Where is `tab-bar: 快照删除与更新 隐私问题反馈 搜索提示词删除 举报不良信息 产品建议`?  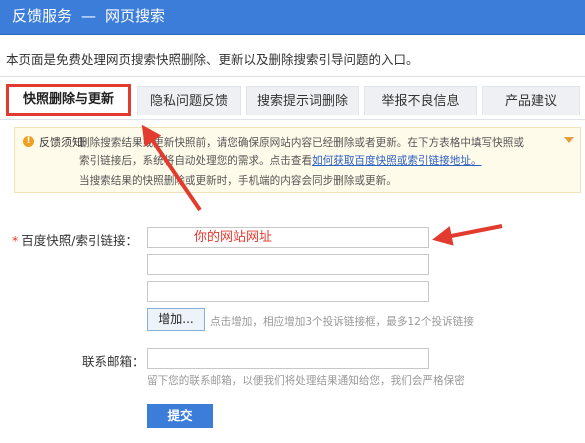 tab-bar: 快照删除与更新 隐私问题反馈 搜索提示词删除 举报不良信息 产品建议 is located at coordinates (292, 102).